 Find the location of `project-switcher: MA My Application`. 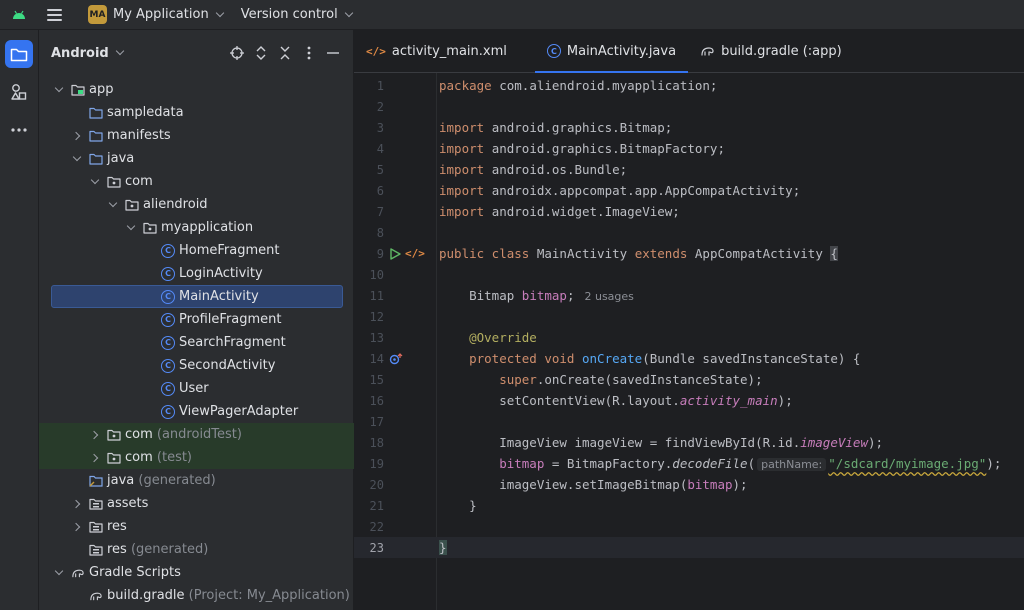

project-switcher: MA My Application is located at coordinates (156, 15).